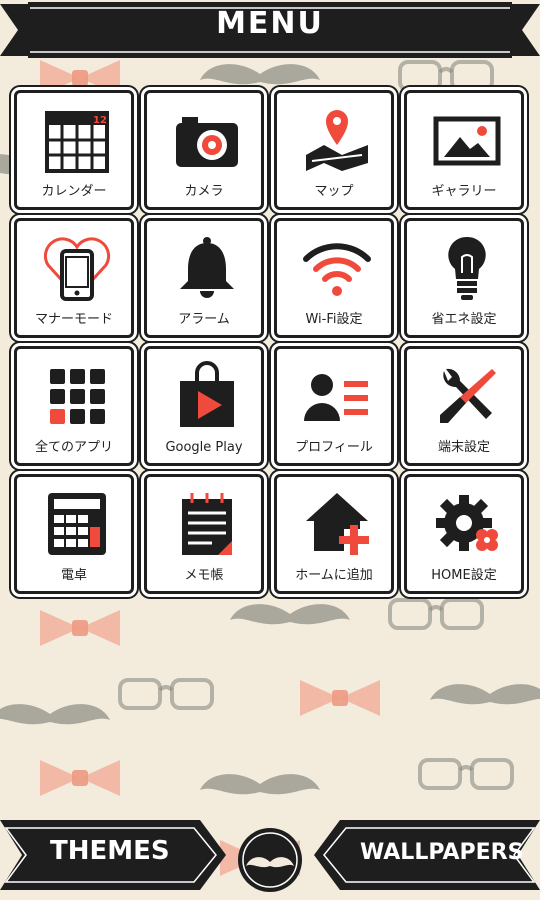 The width and height of the screenshot is (540, 900). I want to click on tile-manner-mode: マナーモード, so click(74, 278).